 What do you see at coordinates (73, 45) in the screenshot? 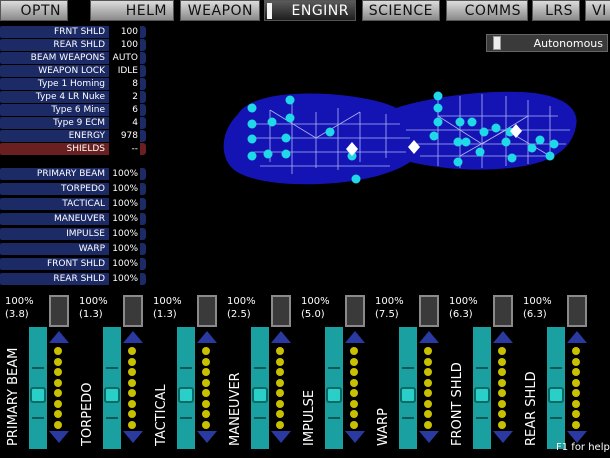
I see `status-row-rear-shield: REAR SHLD 100` at bounding box center [73, 45].